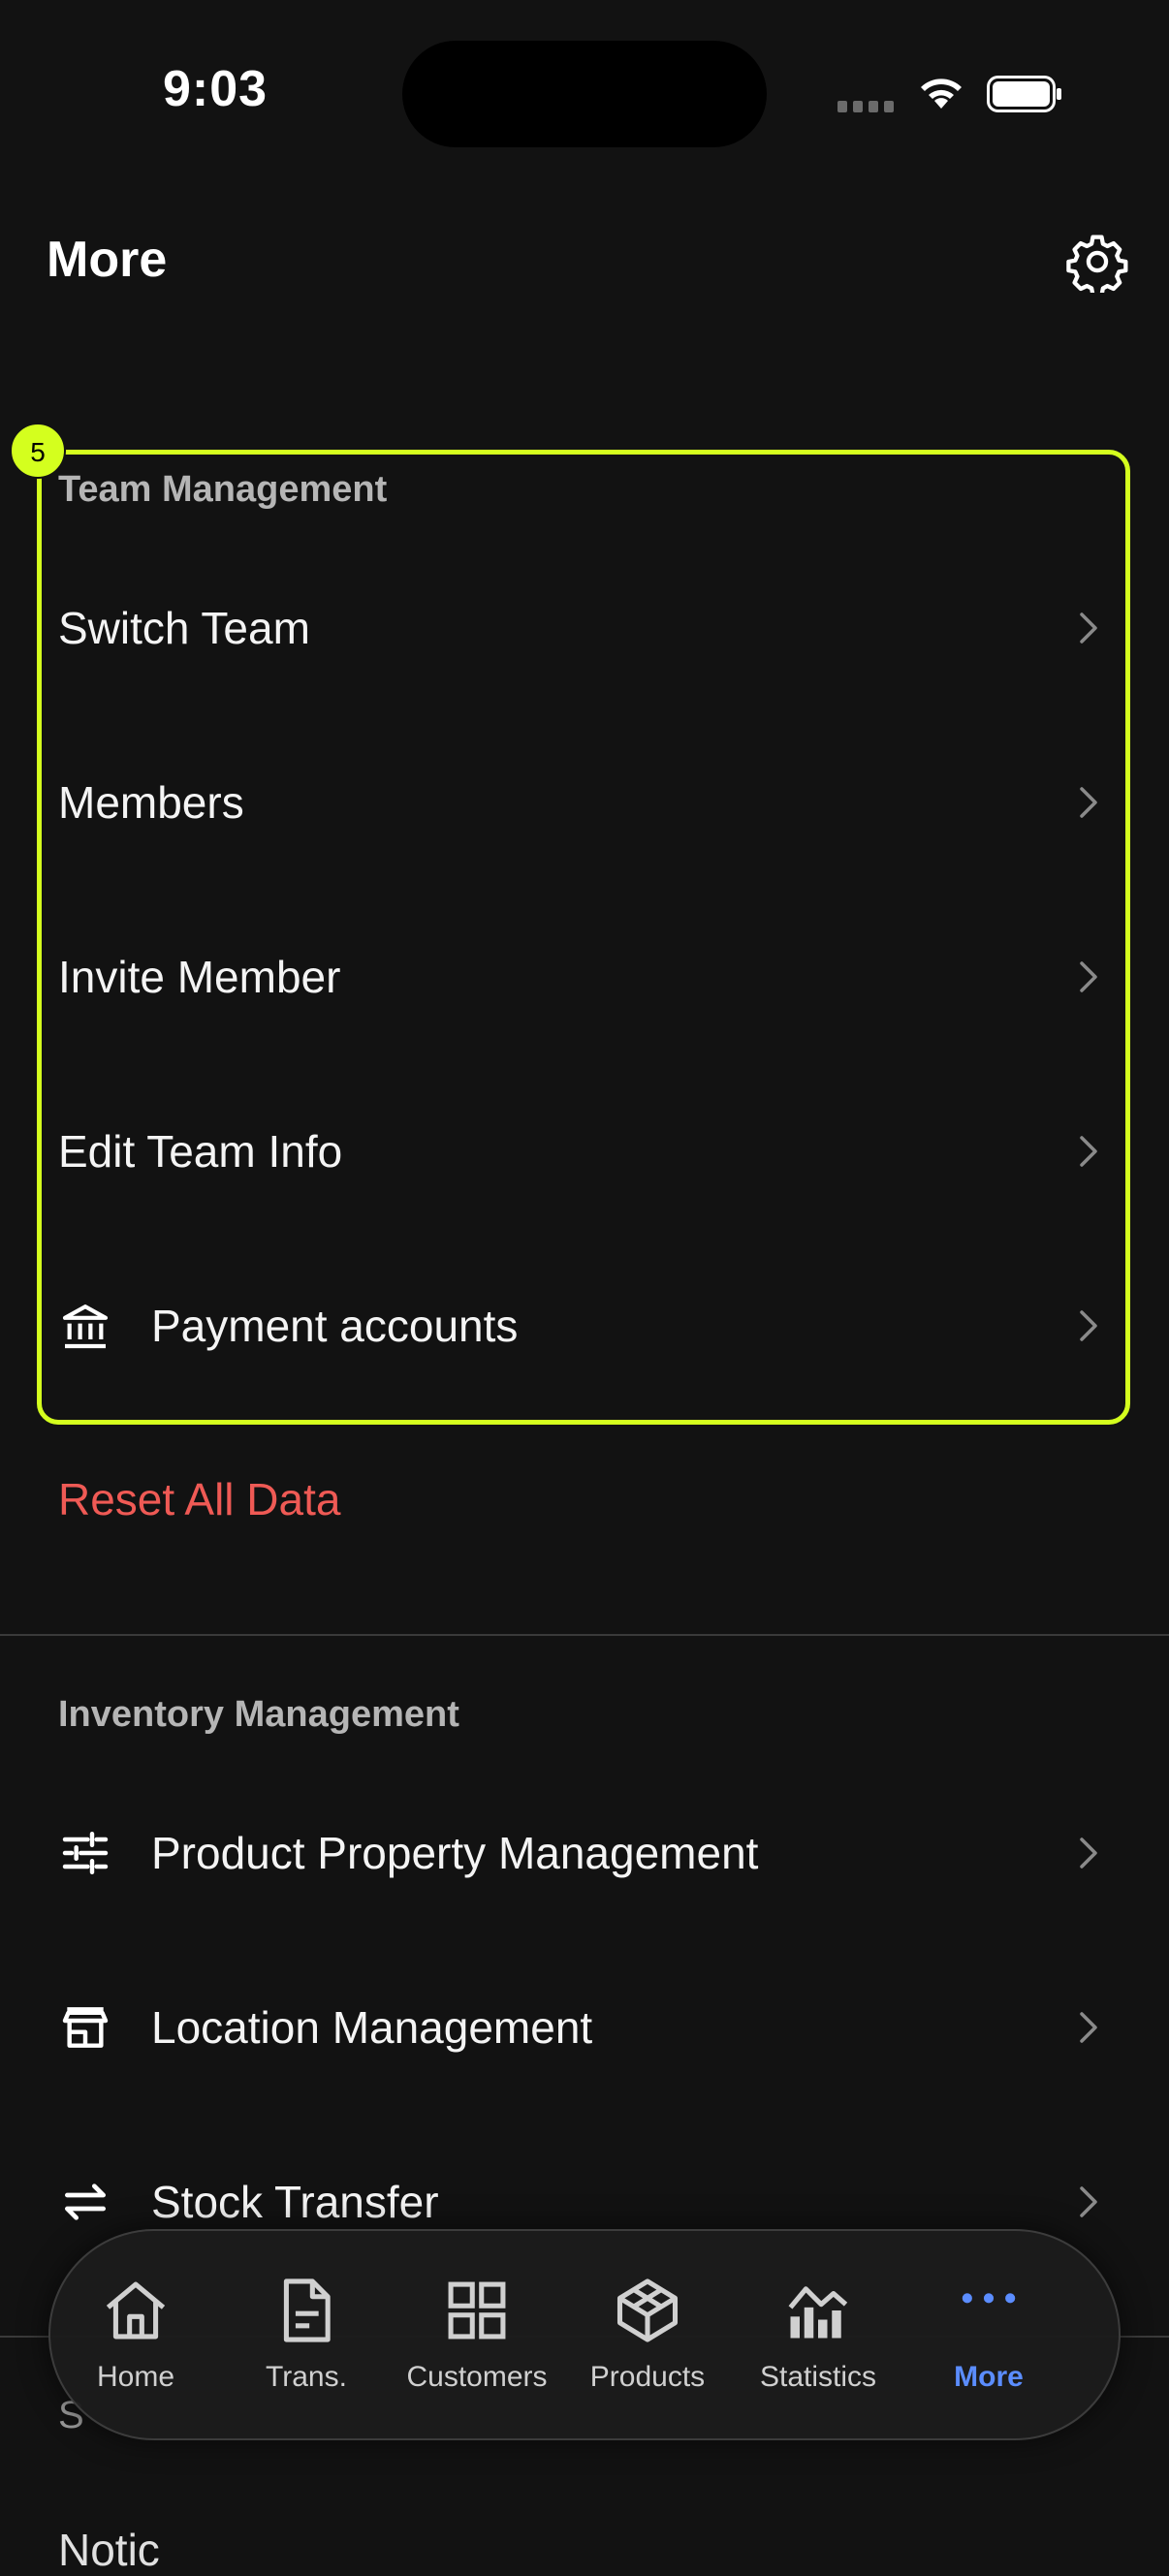  What do you see at coordinates (867, 106) in the screenshot?
I see `signal-icon` at bounding box center [867, 106].